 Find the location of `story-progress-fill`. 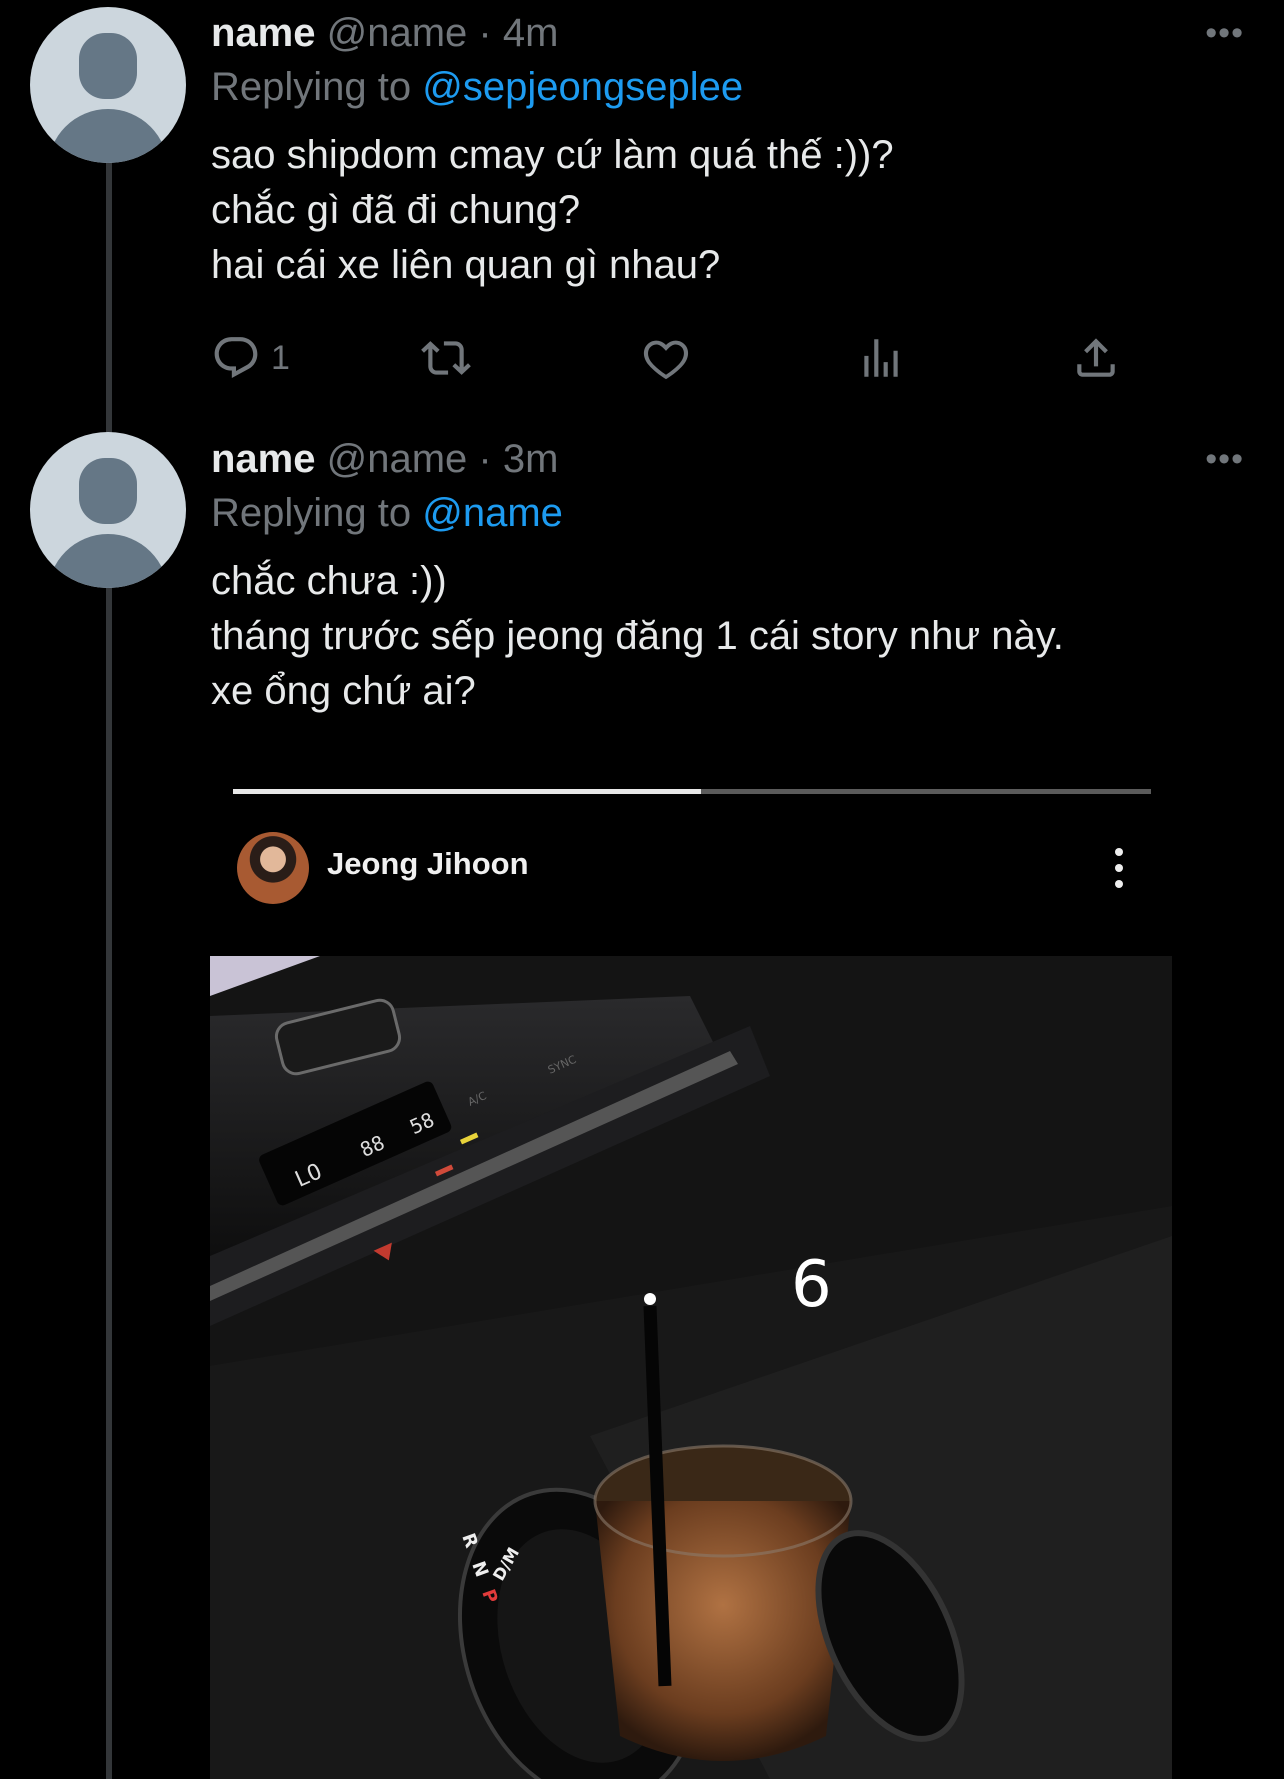

story-progress-fill is located at coordinates (467, 791).